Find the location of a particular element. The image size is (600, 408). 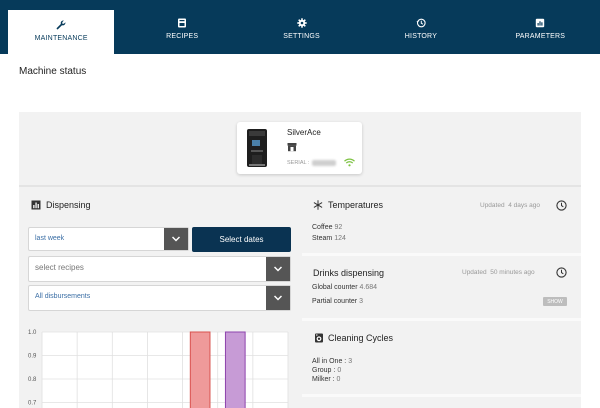

tab-history: HISTORY is located at coordinates (420, 27).